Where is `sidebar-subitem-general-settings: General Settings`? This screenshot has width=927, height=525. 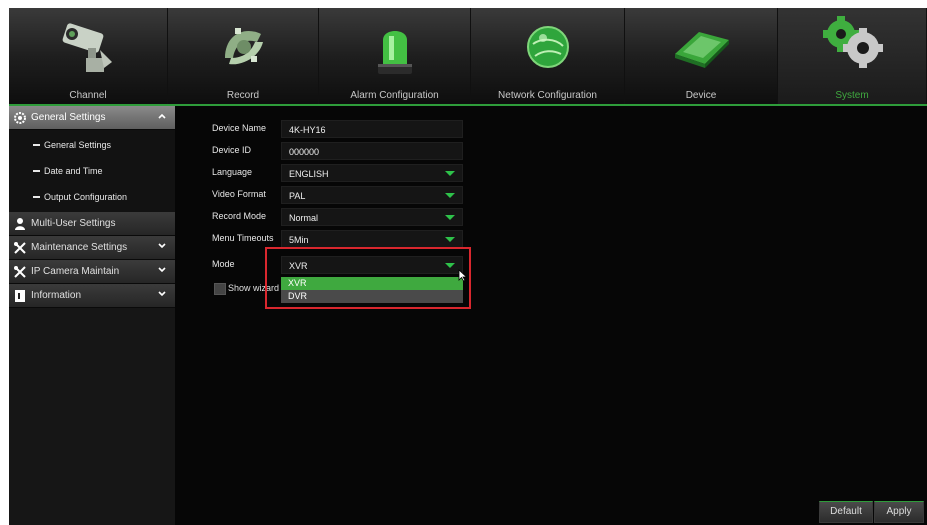 sidebar-subitem-general-settings: General Settings is located at coordinates (92, 145).